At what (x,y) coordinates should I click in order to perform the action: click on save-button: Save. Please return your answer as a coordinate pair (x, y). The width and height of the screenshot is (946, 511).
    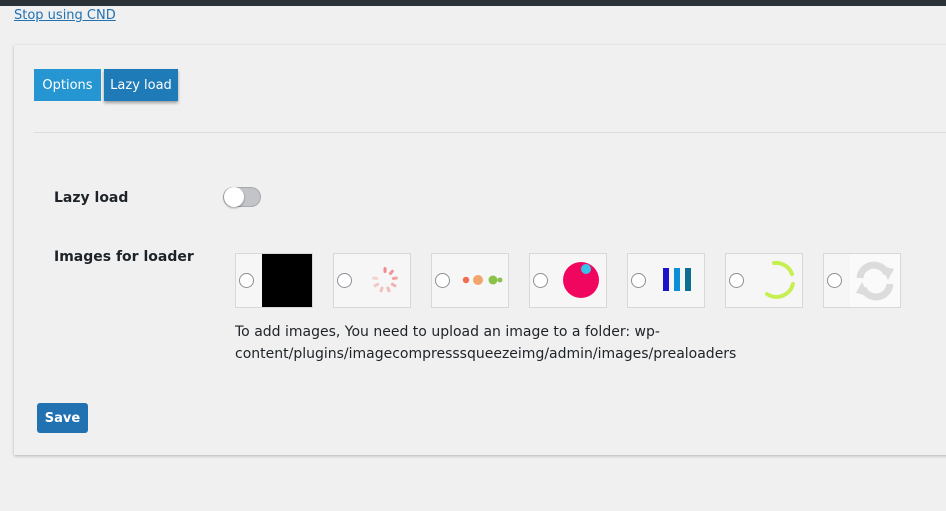
    Looking at the image, I should click on (62, 418).